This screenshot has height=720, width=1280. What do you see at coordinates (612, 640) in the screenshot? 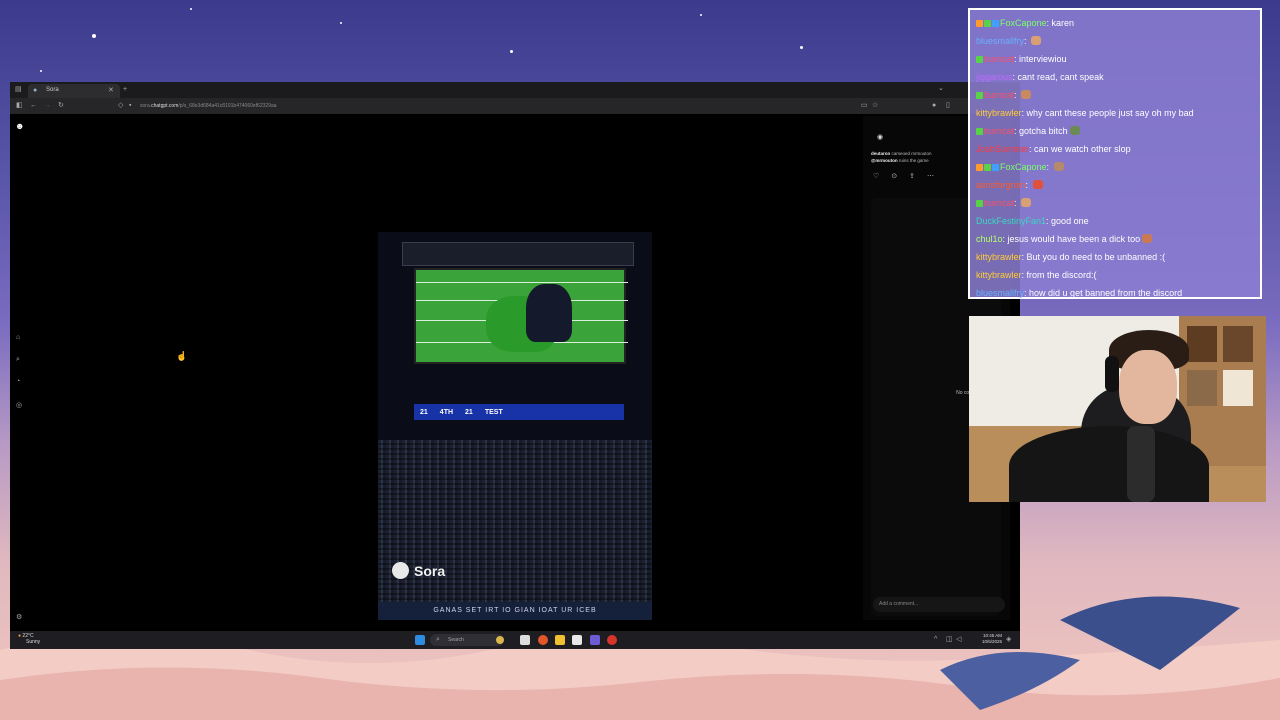
I see `obs-icon` at bounding box center [612, 640].